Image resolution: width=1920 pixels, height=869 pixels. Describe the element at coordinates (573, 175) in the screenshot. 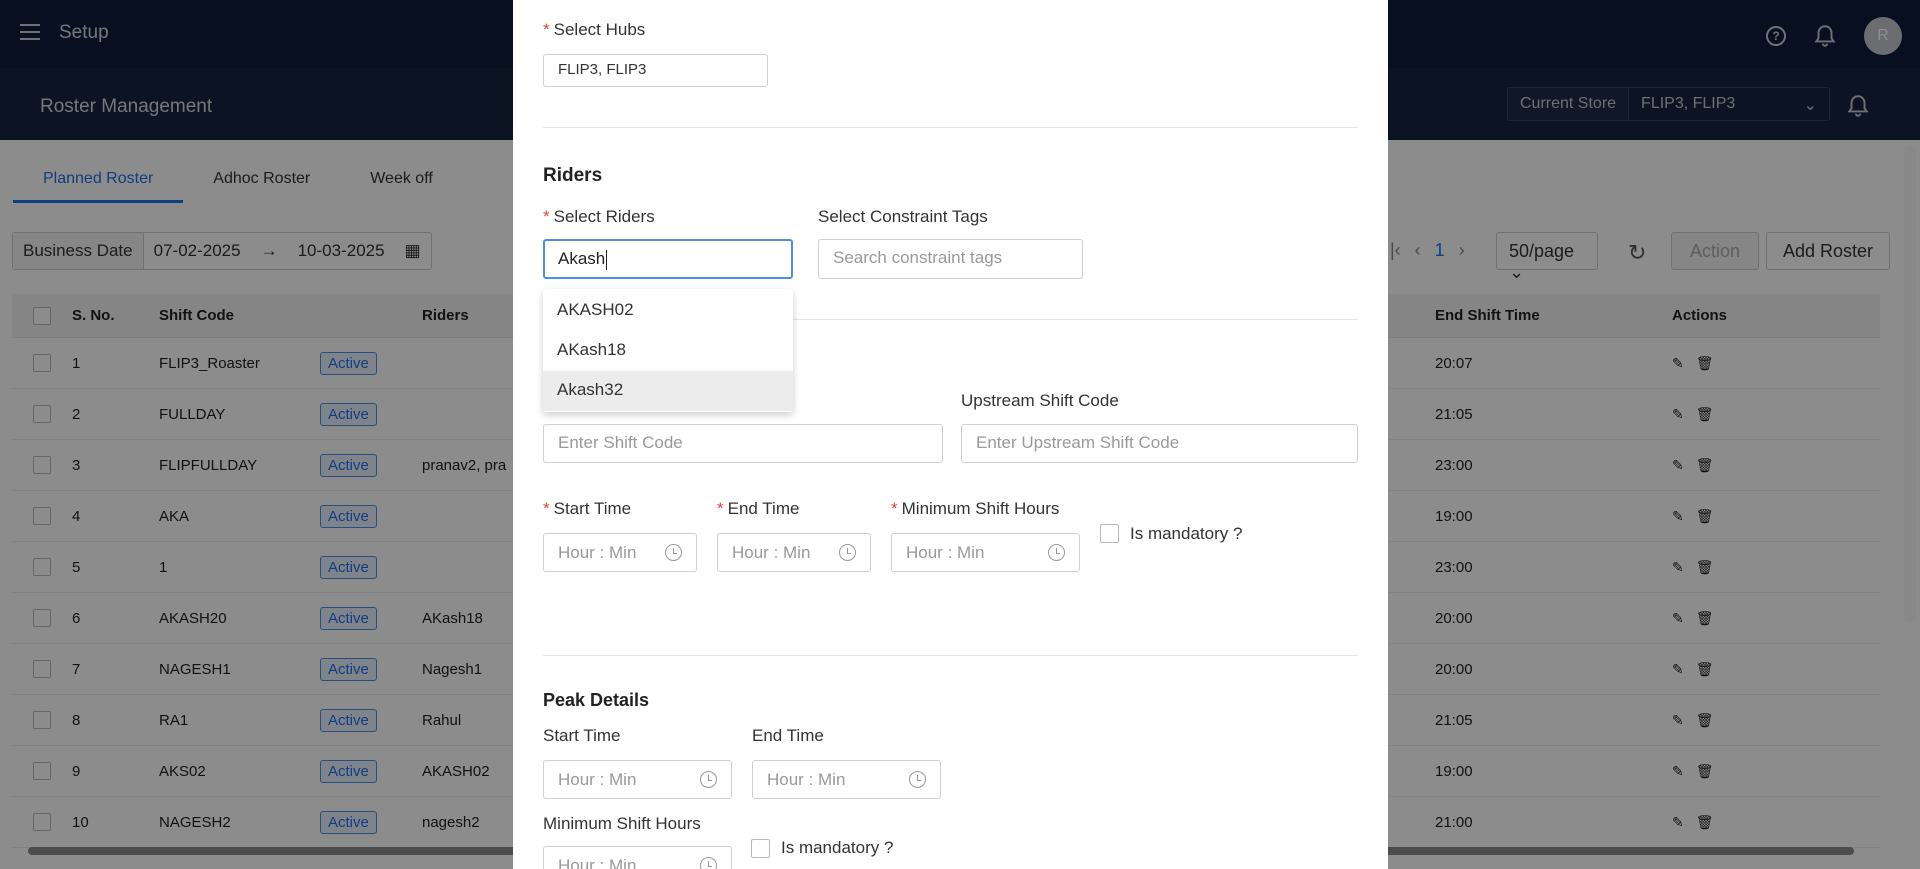

I see `riders-section-title: Riders` at that location.